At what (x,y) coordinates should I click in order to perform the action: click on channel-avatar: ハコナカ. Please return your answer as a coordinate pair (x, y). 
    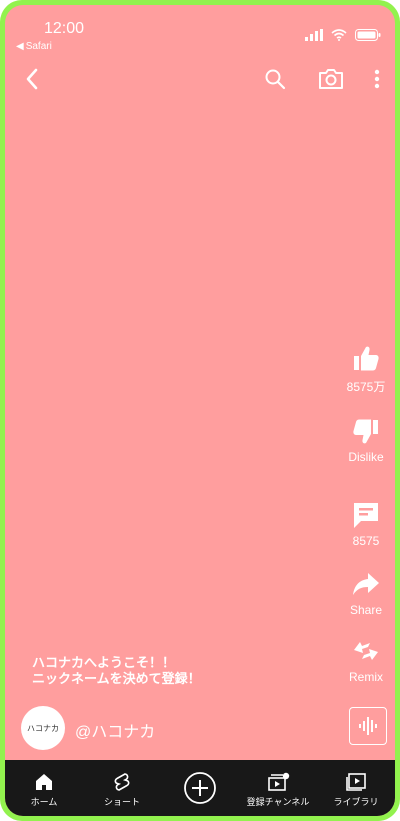
    Looking at the image, I should click on (43, 728).